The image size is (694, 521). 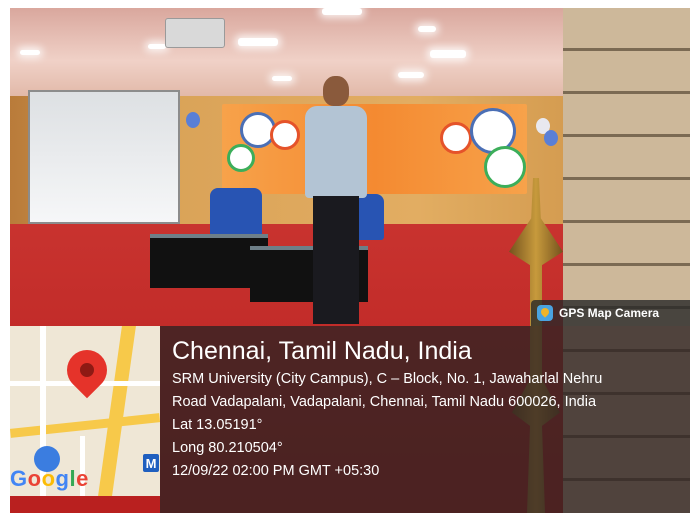 I want to click on timestamp: 12/09/22 02:00 PM GMT +05:30, so click(x=276, y=471).